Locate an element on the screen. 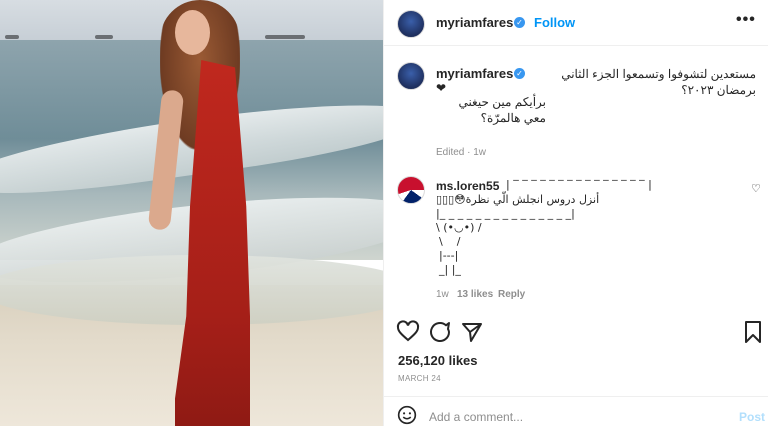 The width and height of the screenshot is (768, 427). comment-avatar is located at coordinates (411, 190).